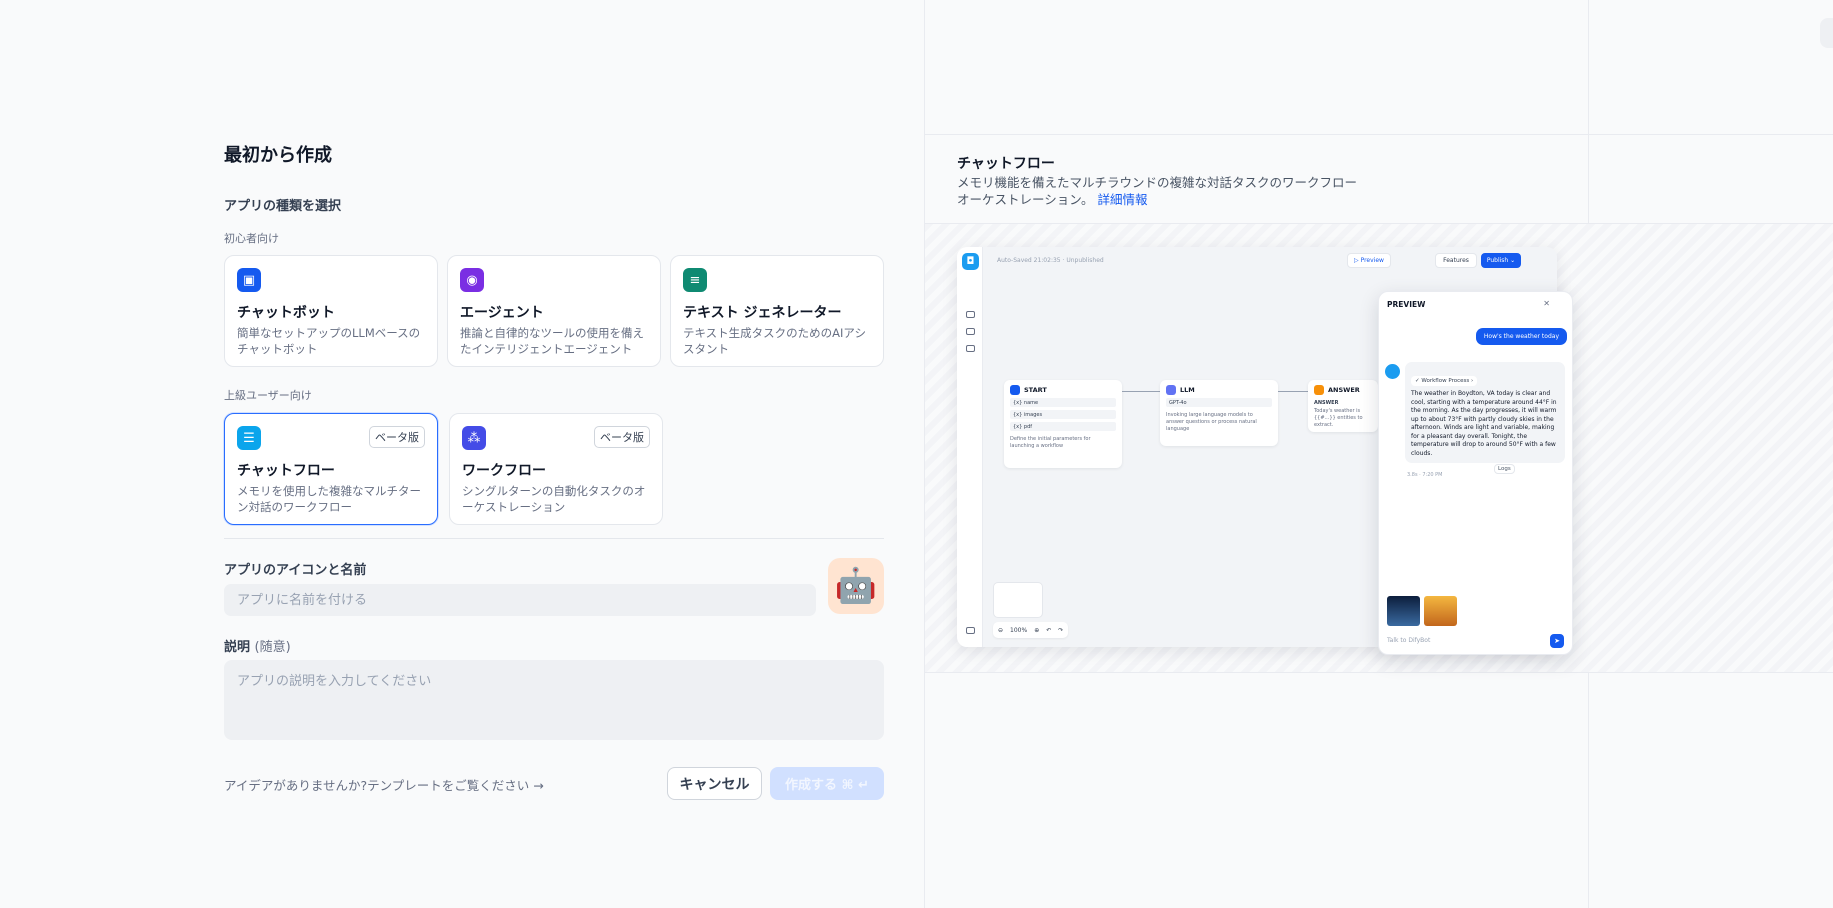  What do you see at coordinates (504, 471) in the screenshot?
I see `card-title: ワークフロー` at bounding box center [504, 471].